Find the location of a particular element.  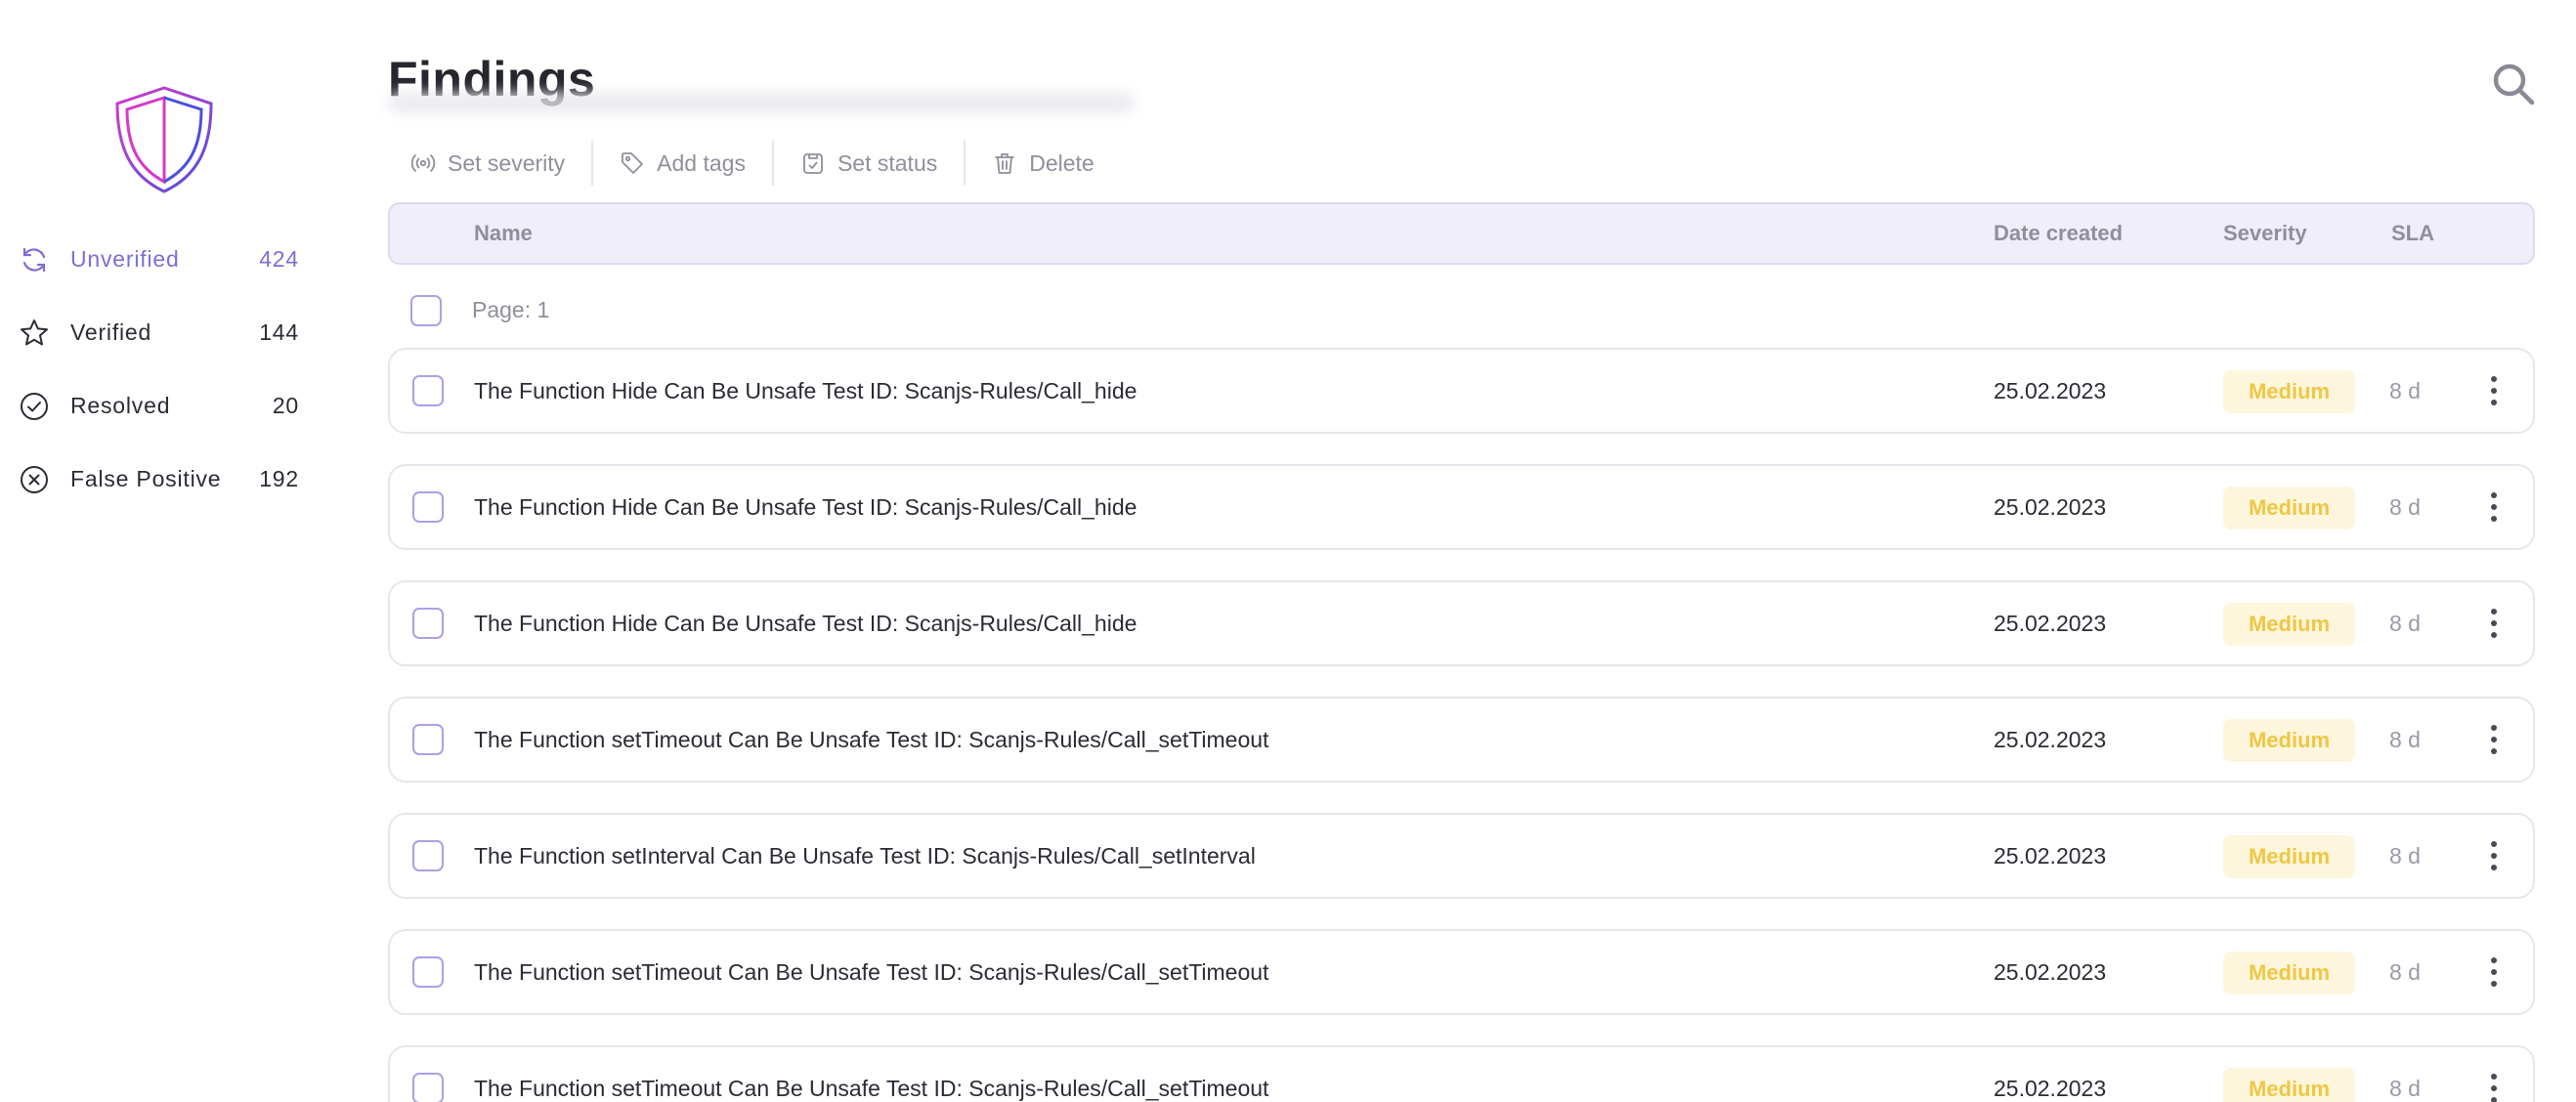

shield-logo is located at coordinates (164, 139).